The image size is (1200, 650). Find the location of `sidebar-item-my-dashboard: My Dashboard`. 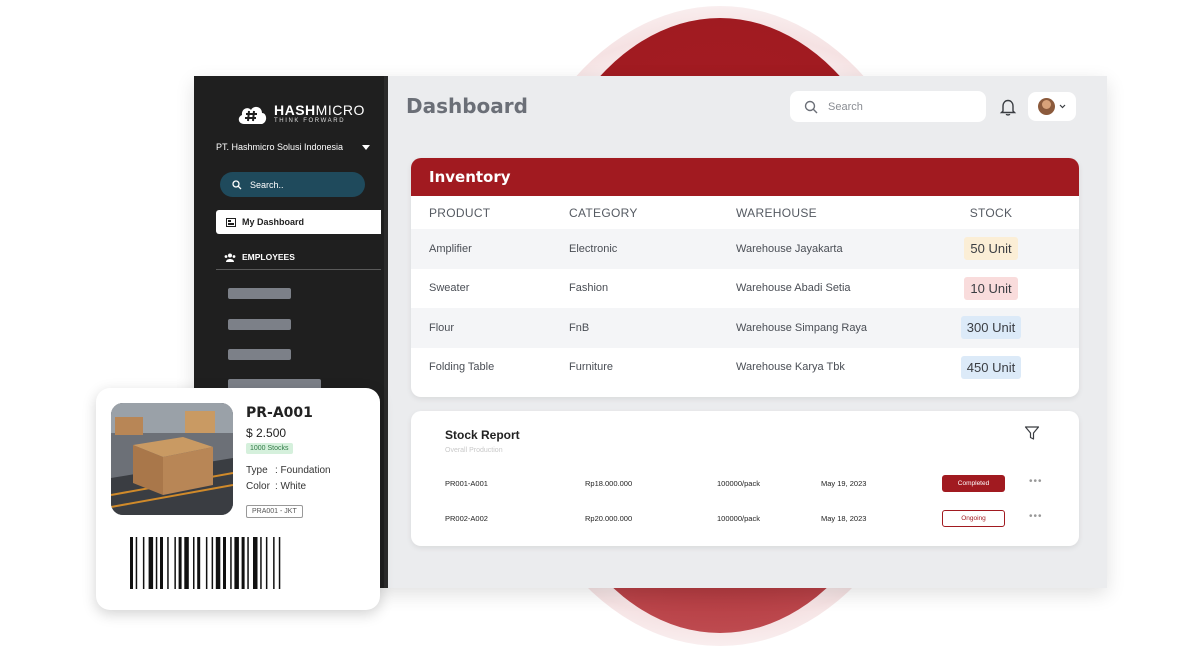

sidebar-item-my-dashboard: My Dashboard is located at coordinates (298, 222).